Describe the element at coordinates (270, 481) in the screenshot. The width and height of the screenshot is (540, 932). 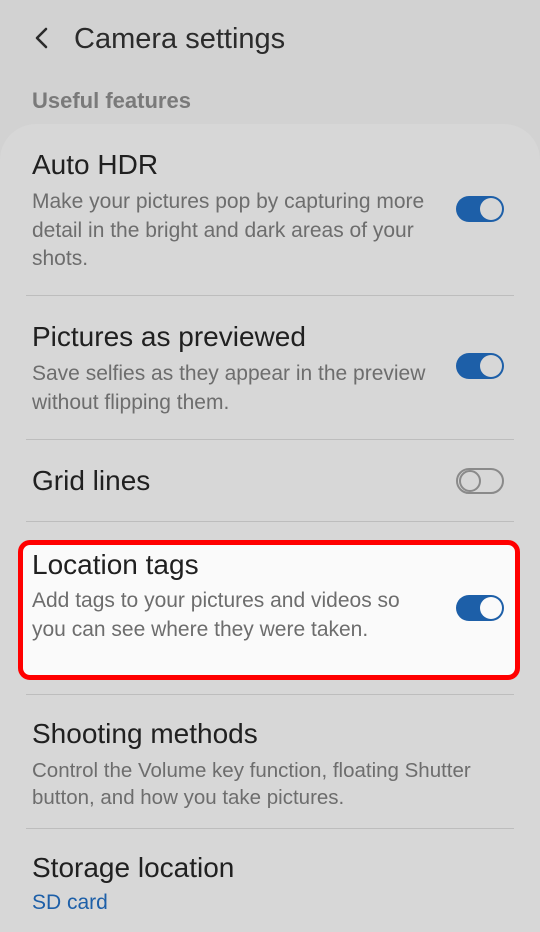
I see `setting-grid-lines: Grid lines` at that location.